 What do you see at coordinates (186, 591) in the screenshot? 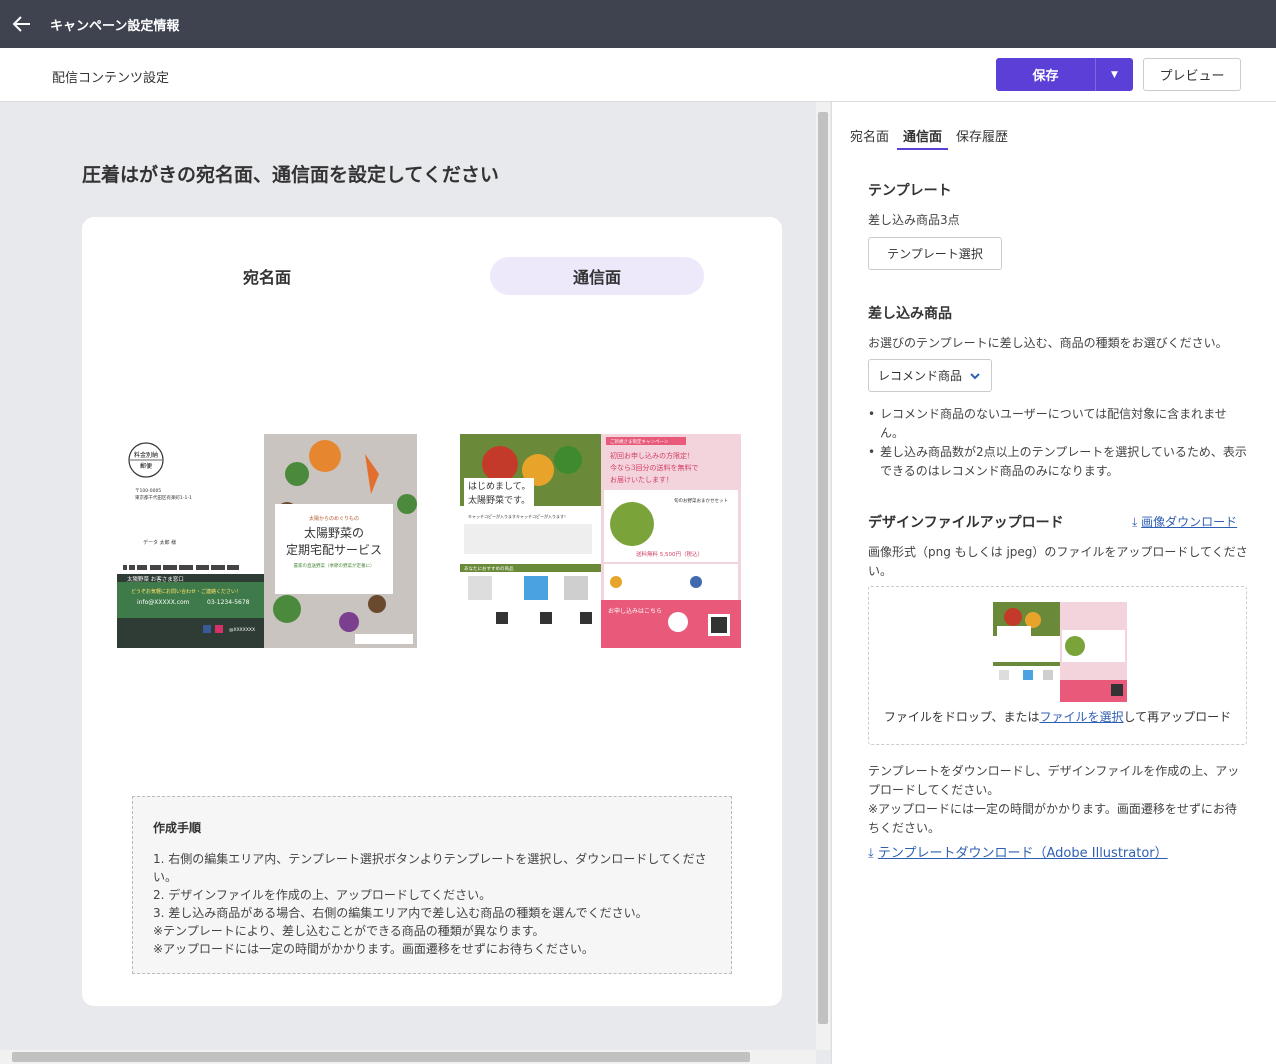
I see `contact-note: どうぞお気軽にお問い合わせ・ご連絡ください！` at bounding box center [186, 591].